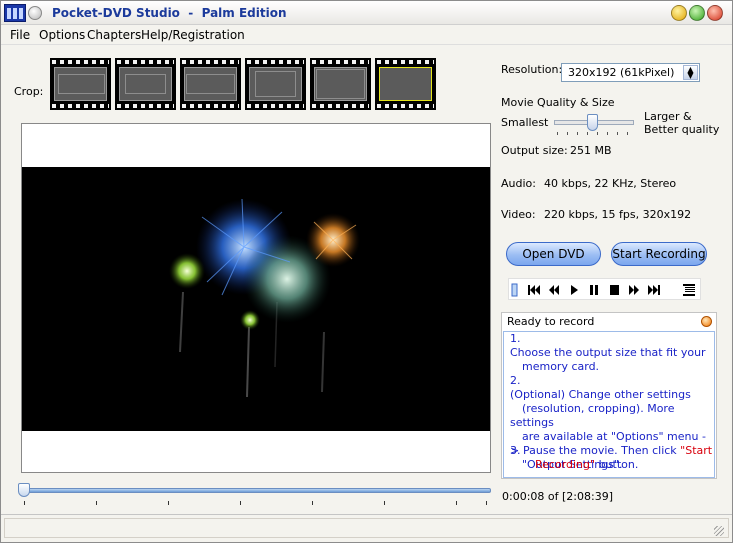  Describe the element at coordinates (706, 321) in the screenshot. I see `status-indicator-icon` at that location.